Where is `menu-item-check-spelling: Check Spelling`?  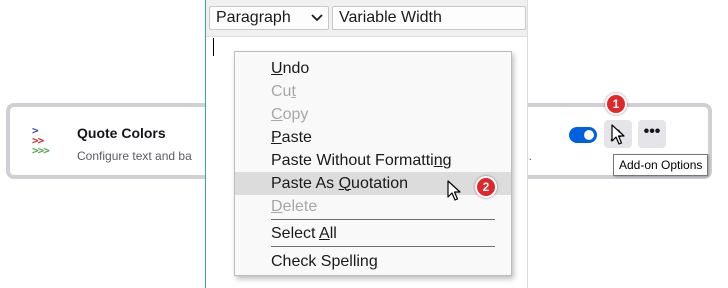 menu-item-check-spelling: Check Spelling is located at coordinates (373, 261).